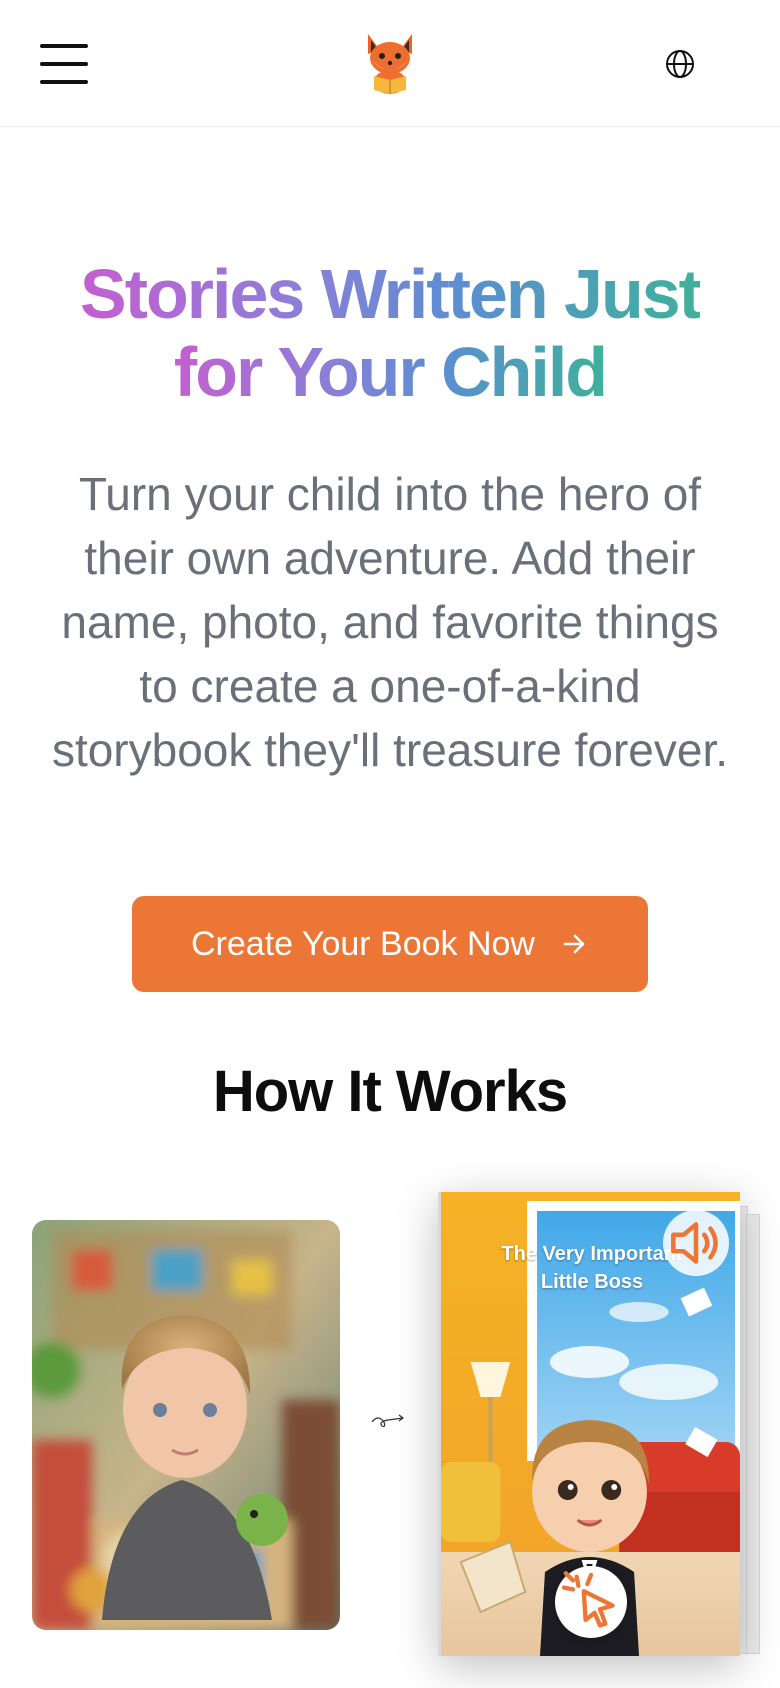  Describe the element at coordinates (391, 294) in the screenshot. I see `hero-title-line1: Stories Written Just` at that location.